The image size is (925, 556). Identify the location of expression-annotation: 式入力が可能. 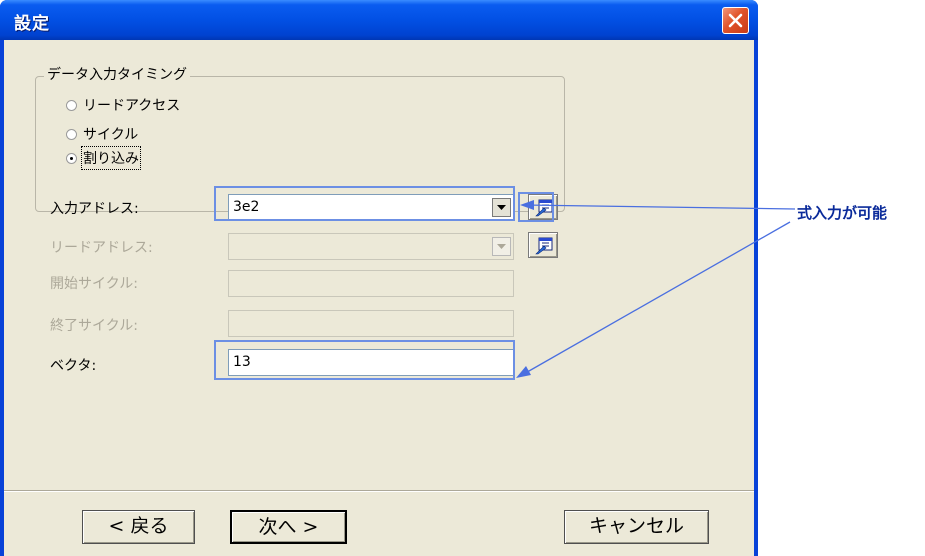
(842, 213).